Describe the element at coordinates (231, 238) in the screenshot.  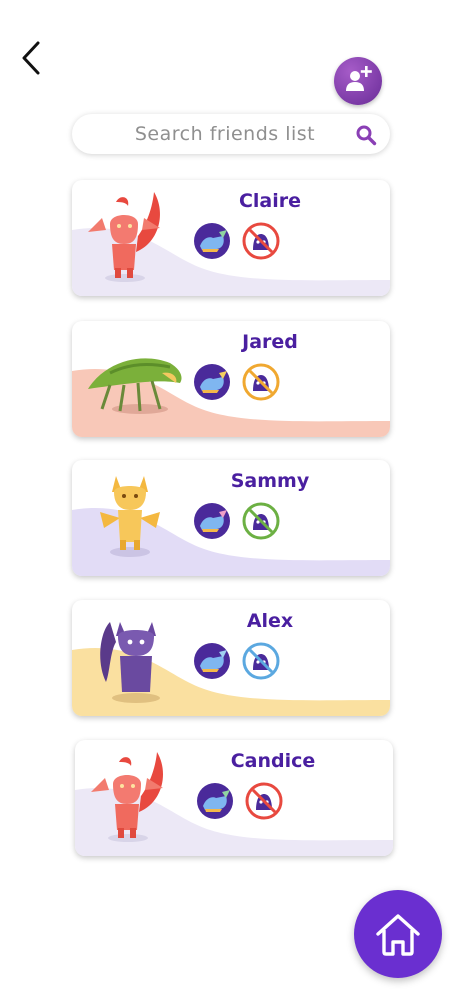
I see `friend-card-claire: Claire` at that location.